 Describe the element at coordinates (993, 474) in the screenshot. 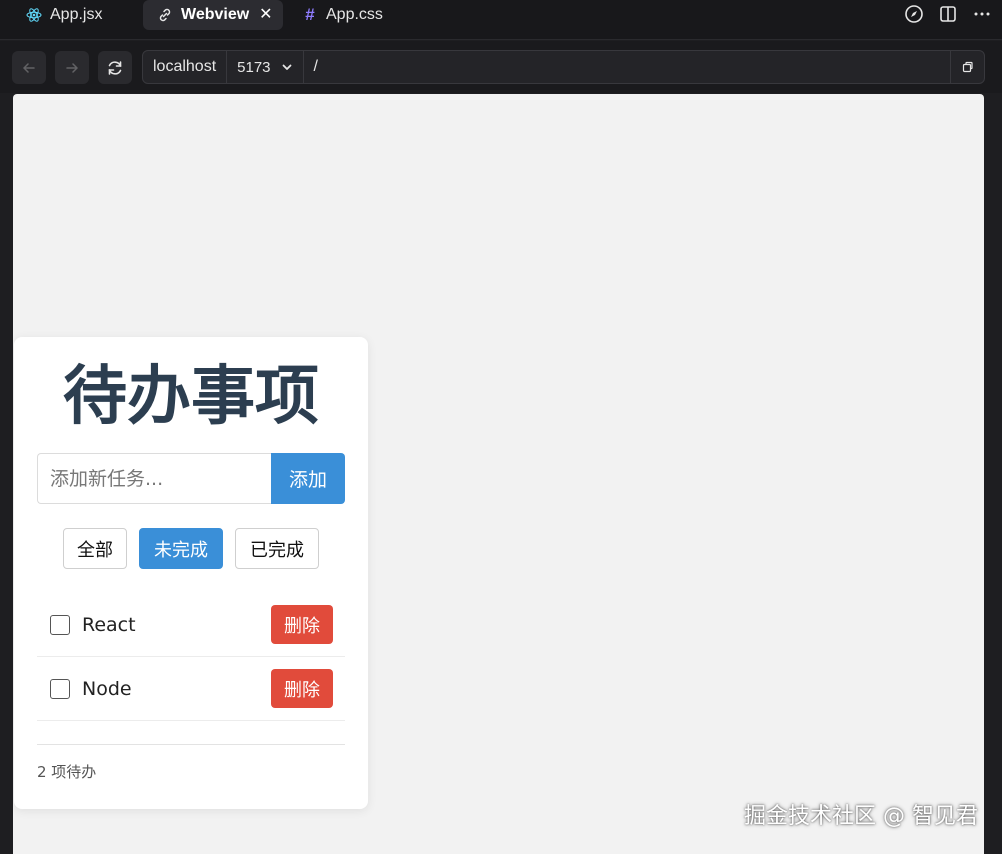

I see `panel-edge` at that location.